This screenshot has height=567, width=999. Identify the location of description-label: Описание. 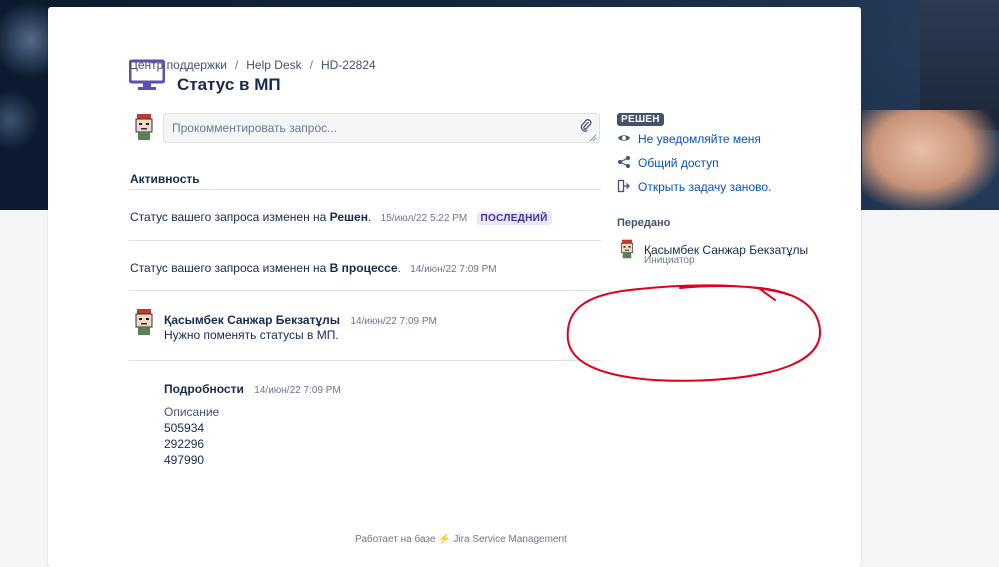
(192, 412).